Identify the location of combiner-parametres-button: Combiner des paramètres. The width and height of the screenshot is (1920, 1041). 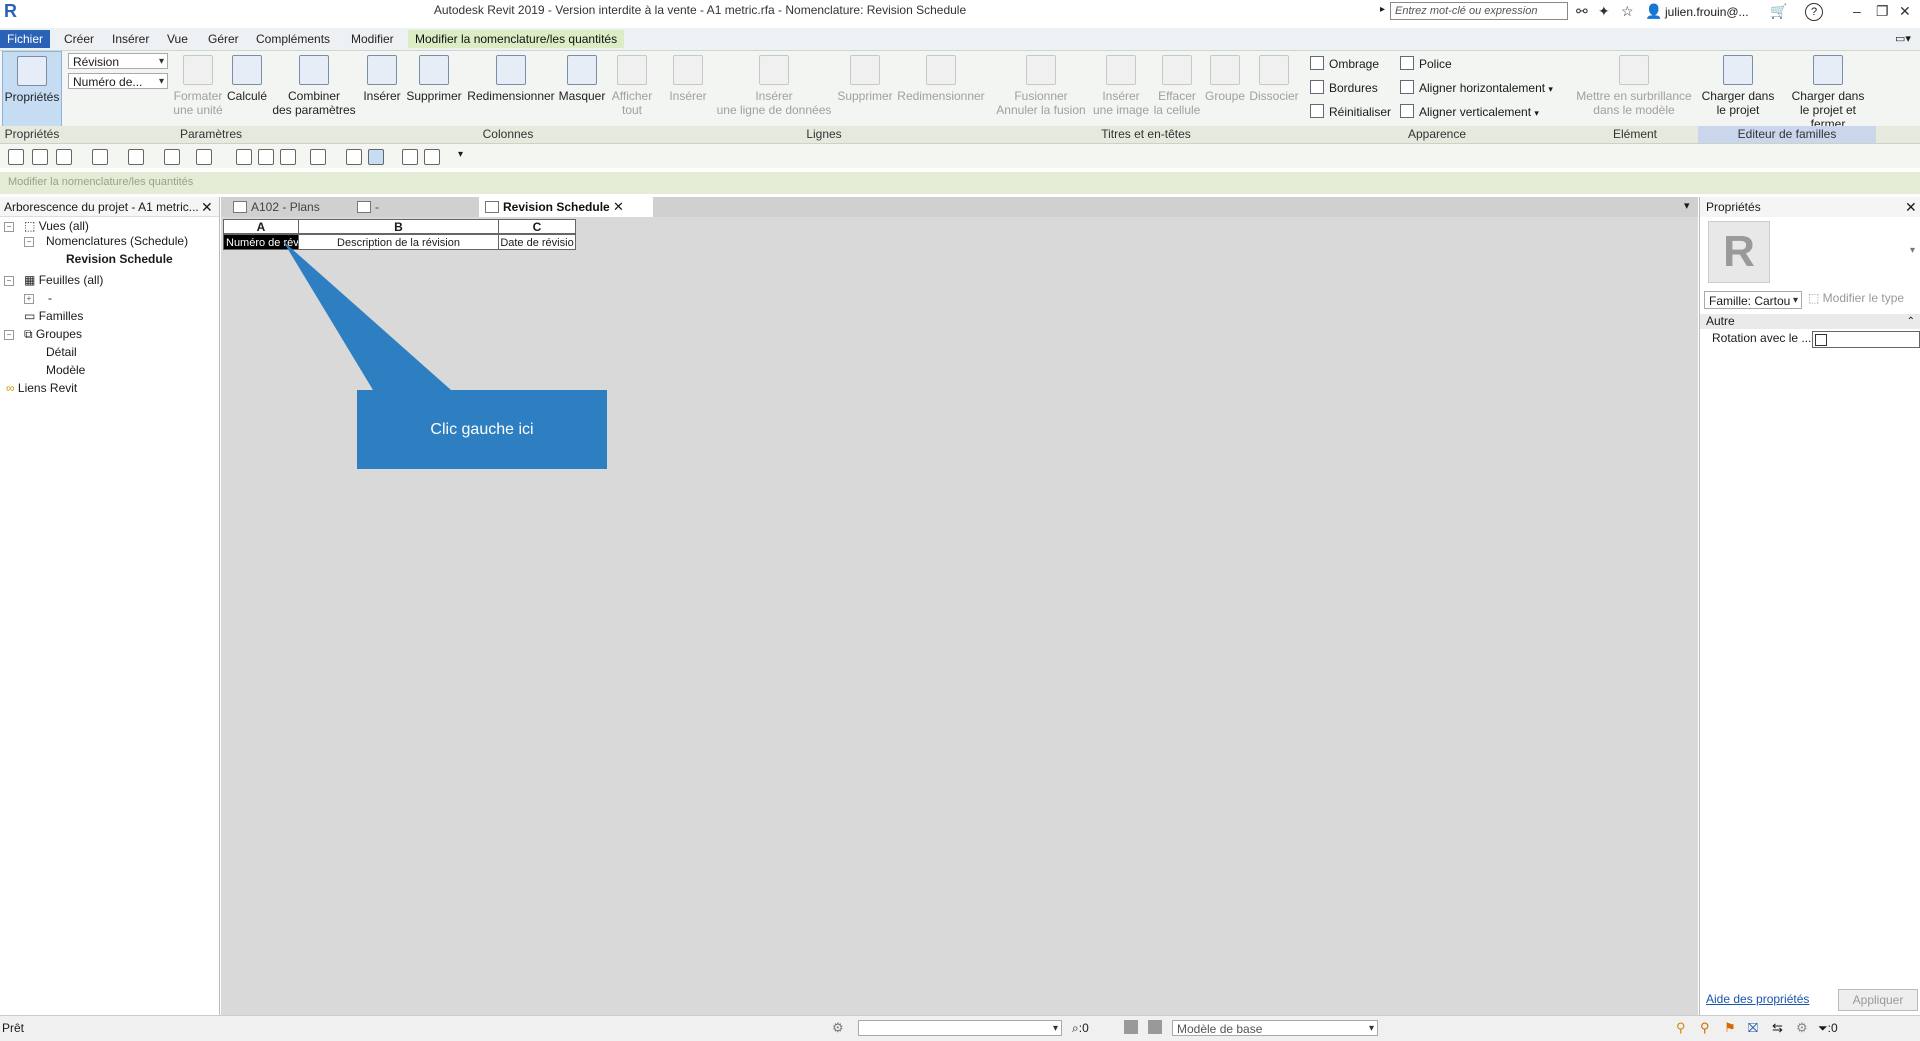
(314, 84).